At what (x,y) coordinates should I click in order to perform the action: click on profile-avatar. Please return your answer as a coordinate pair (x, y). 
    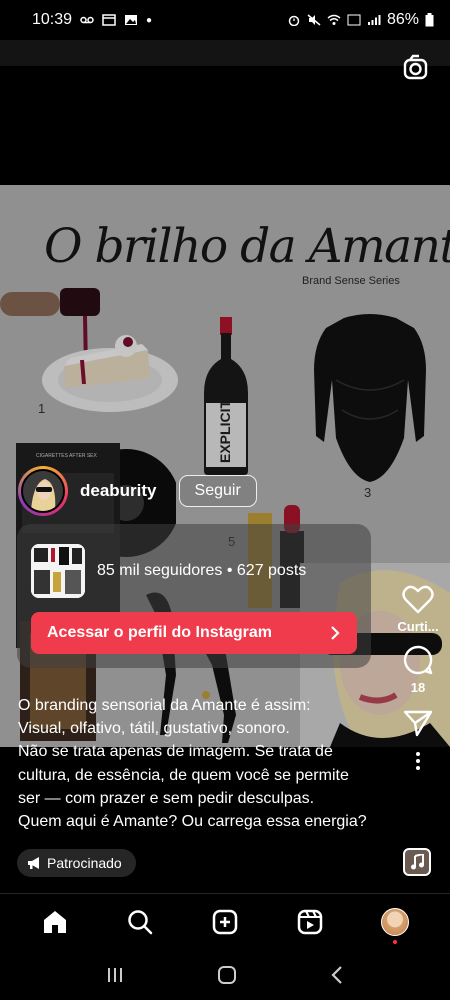
    Looking at the image, I should click on (395, 922).